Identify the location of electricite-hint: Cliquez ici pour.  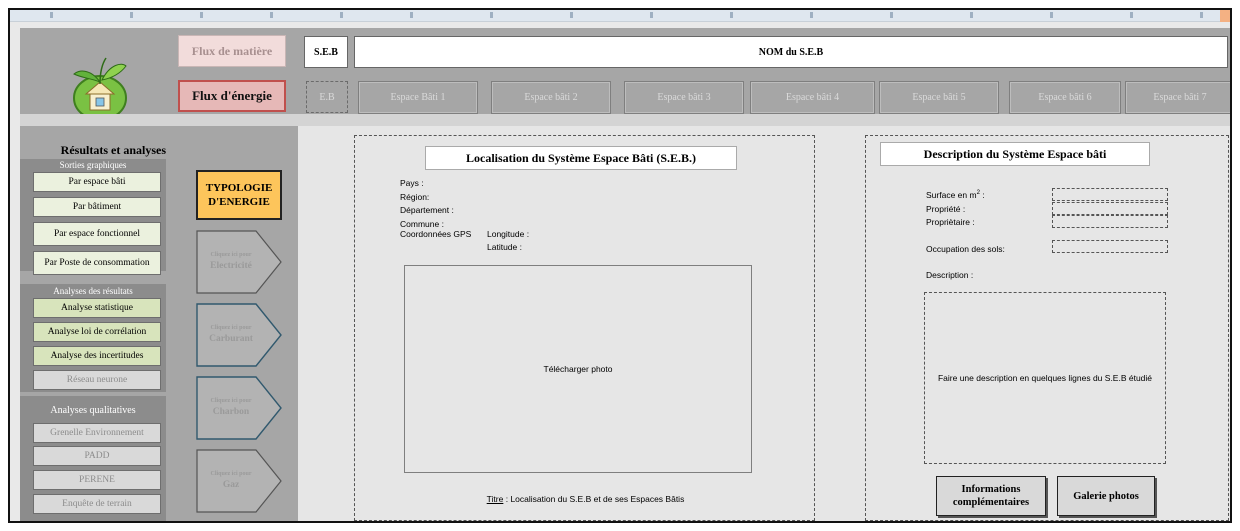
(231, 255).